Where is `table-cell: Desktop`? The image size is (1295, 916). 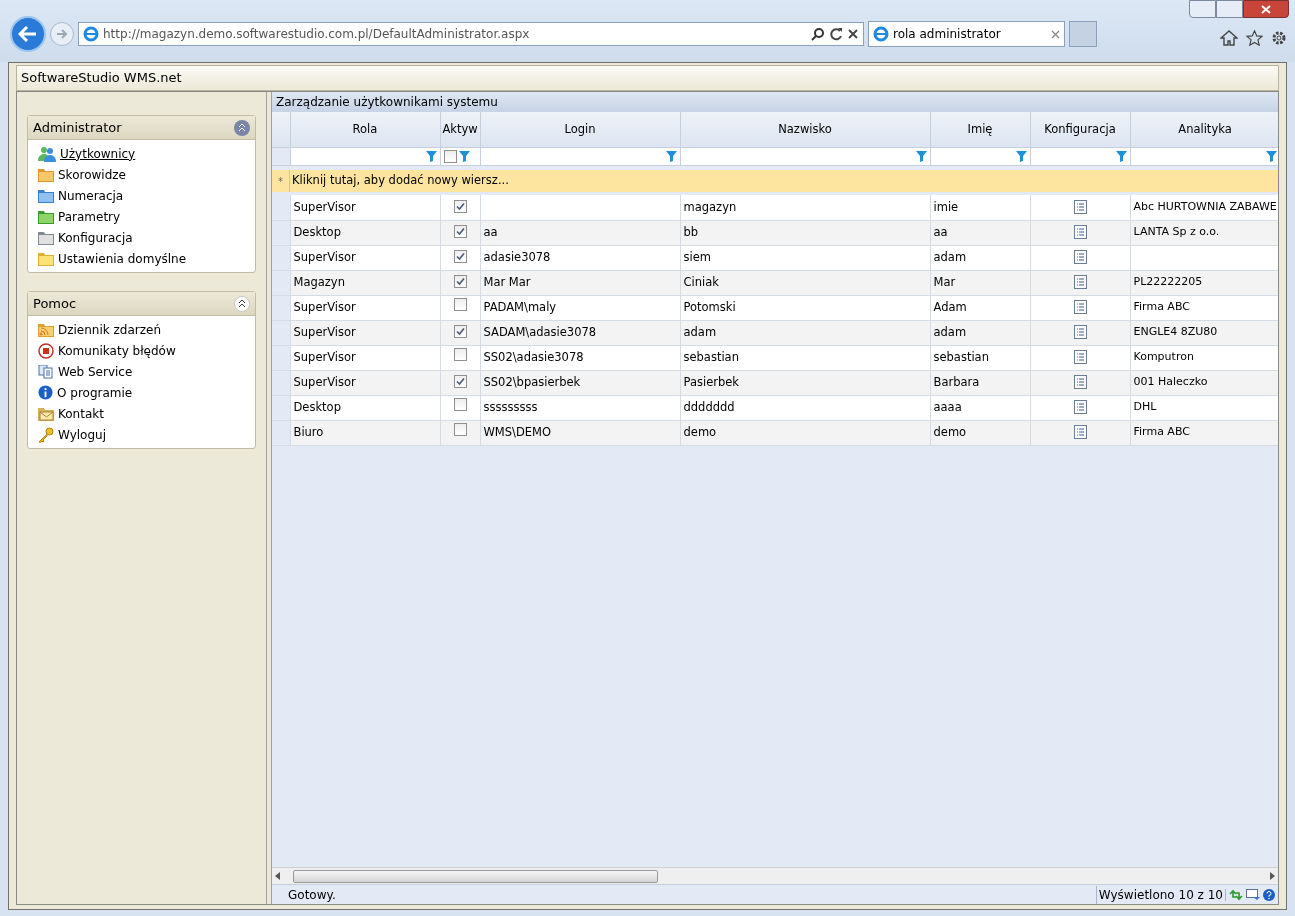 table-cell: Desktop is located at coordinates (317, 406).